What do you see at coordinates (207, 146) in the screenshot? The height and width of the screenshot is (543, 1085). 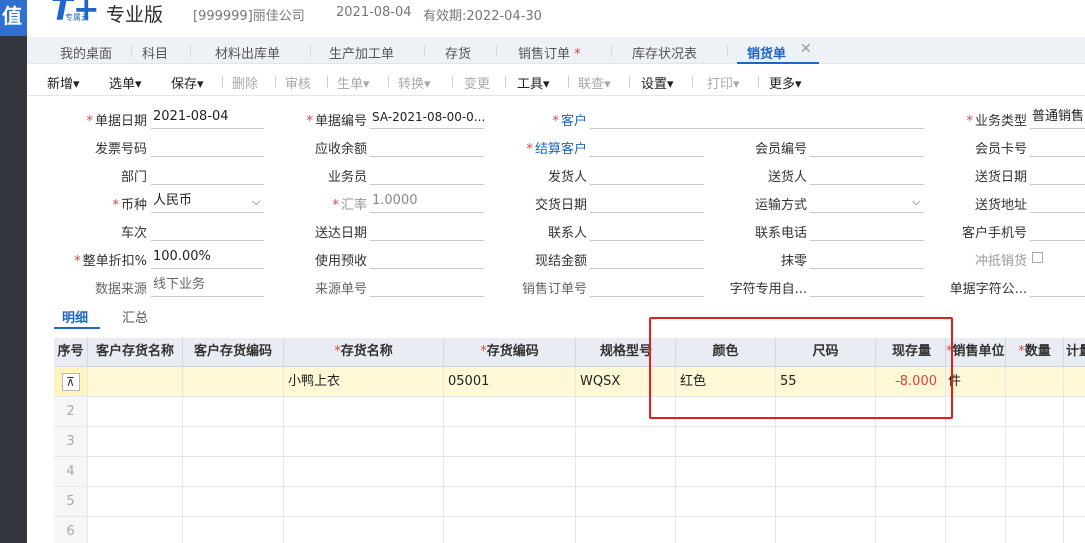 I see `invoice-no-field` at bounding box center [207, 146].